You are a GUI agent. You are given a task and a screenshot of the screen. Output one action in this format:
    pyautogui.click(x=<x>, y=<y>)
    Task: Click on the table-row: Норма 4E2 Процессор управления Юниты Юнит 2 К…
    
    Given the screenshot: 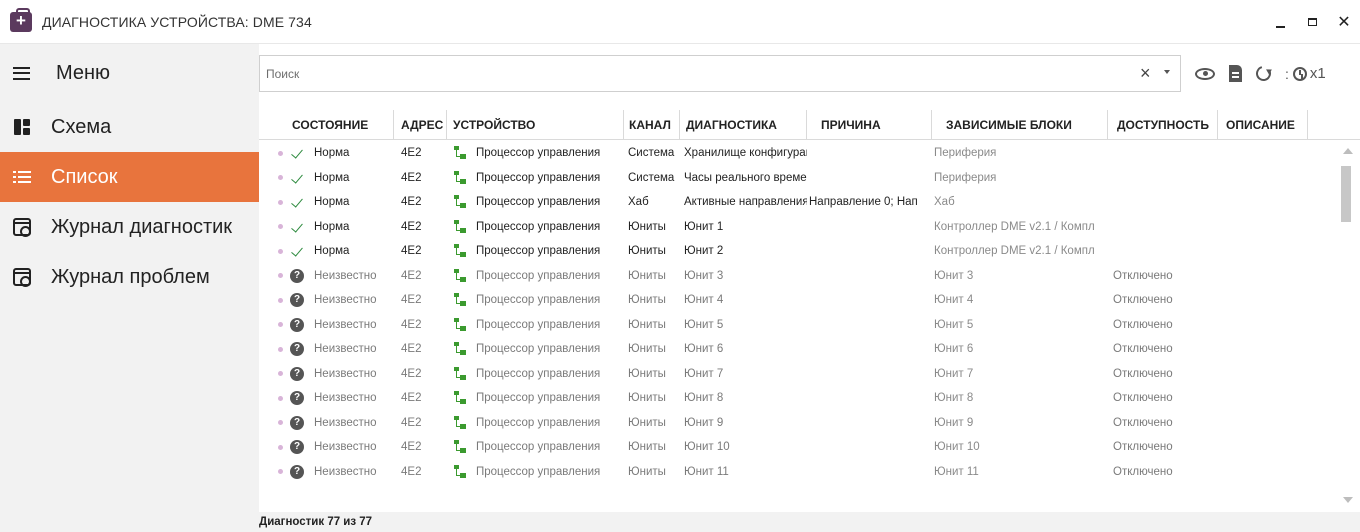 What is the action you would take?
    pyautogui.click(x=797, y=251)
    